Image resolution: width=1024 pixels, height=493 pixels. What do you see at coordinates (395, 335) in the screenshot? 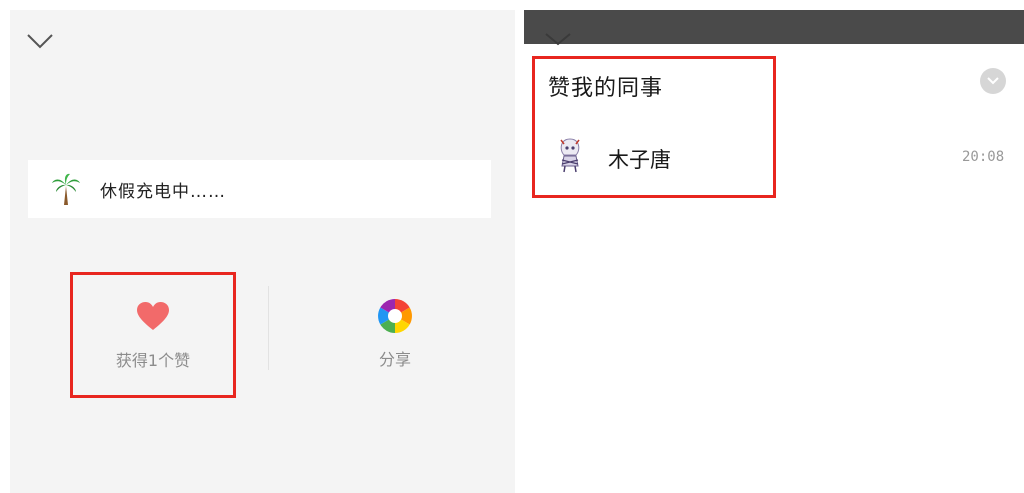
I see `share-button: 分享` at bounding box center [395, 335].